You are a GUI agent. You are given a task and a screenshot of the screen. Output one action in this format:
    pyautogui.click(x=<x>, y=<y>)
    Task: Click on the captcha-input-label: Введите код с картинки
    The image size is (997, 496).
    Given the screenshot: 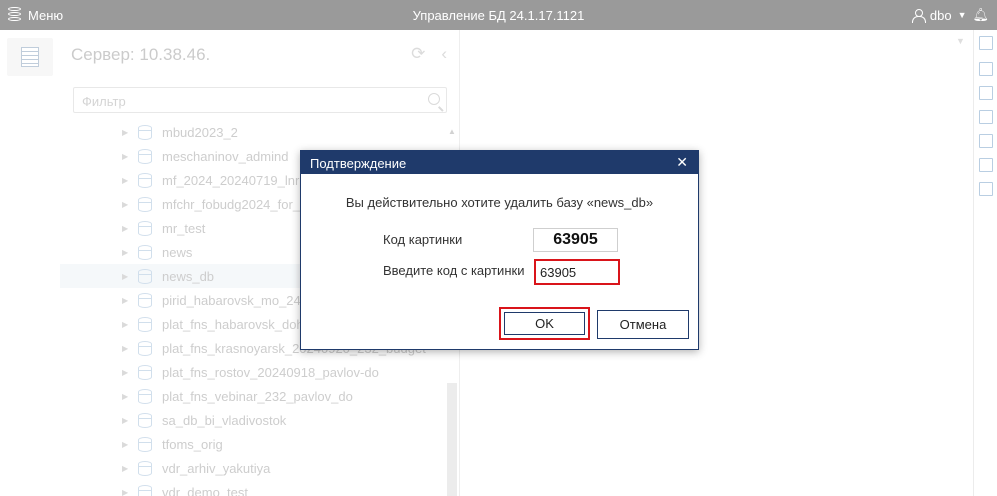 What is the action you would take?
    pyautogui.click(x=454, y=270)
    